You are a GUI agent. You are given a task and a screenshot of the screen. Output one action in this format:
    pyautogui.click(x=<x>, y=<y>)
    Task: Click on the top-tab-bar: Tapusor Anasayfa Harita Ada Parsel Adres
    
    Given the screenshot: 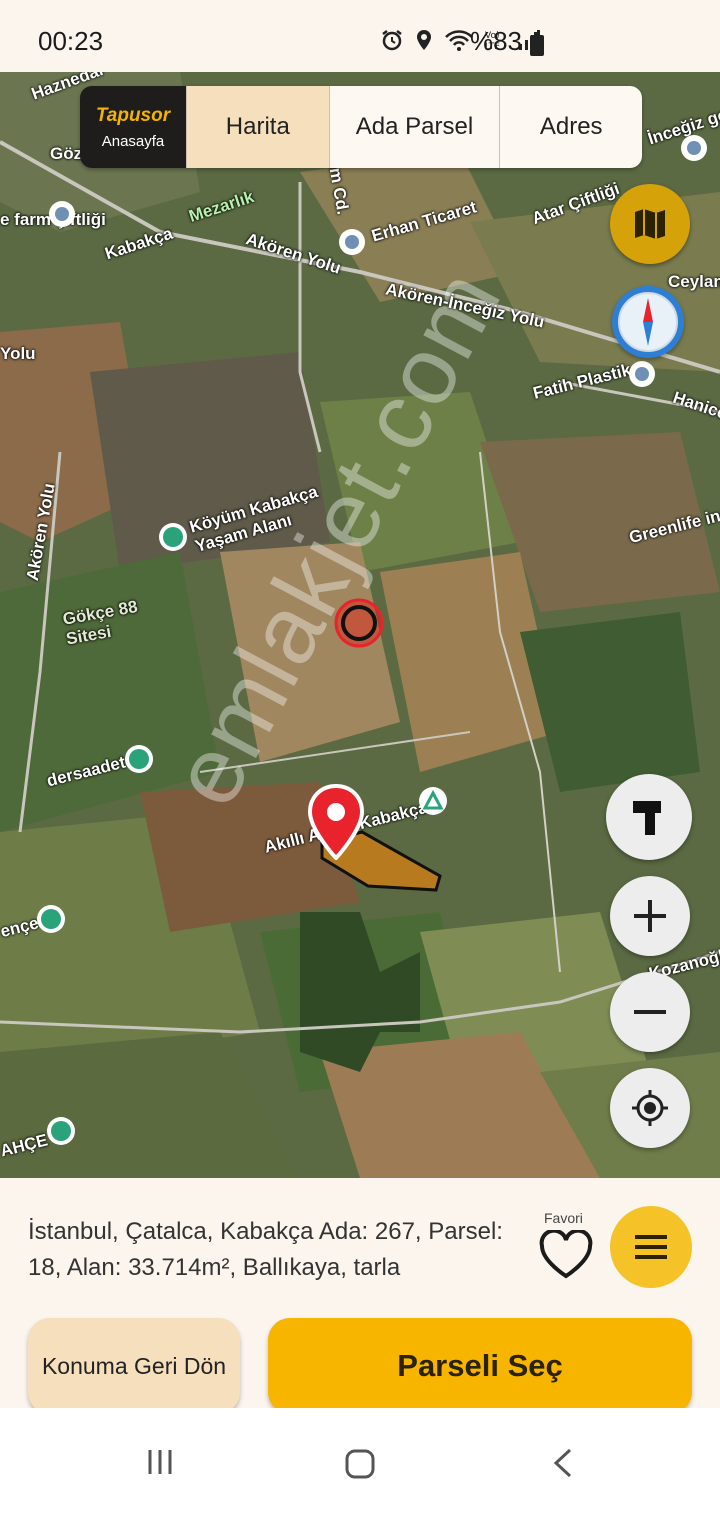 What is the action you would take?
    pyautogui.click(x=361, y=127)
    